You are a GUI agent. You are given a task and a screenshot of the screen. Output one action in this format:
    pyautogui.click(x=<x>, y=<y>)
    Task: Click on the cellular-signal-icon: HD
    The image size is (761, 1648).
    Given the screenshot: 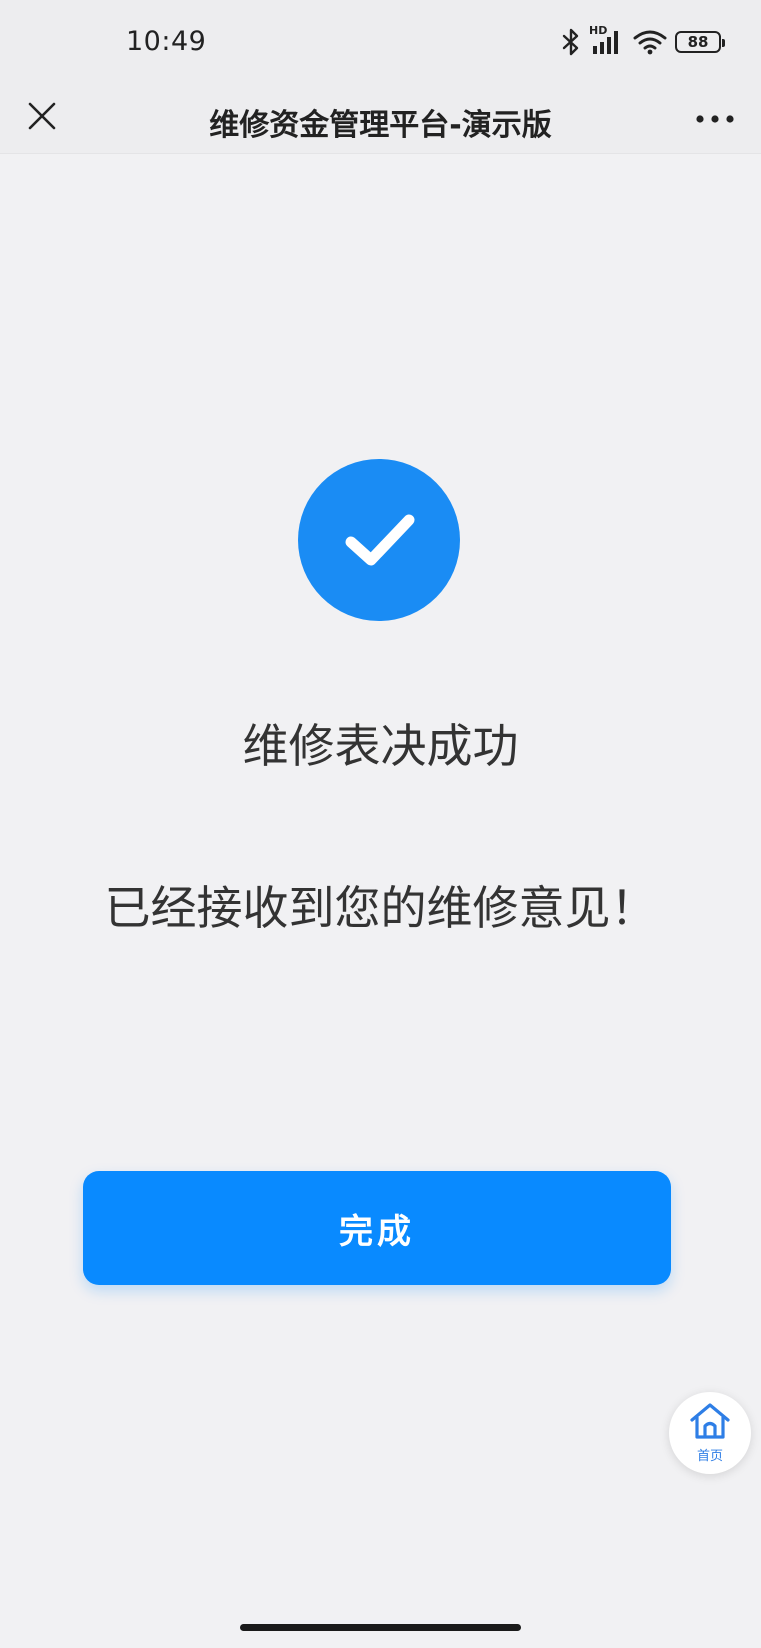 What is the action you would take?
    pyautogui.click(x=607, y=40)
    